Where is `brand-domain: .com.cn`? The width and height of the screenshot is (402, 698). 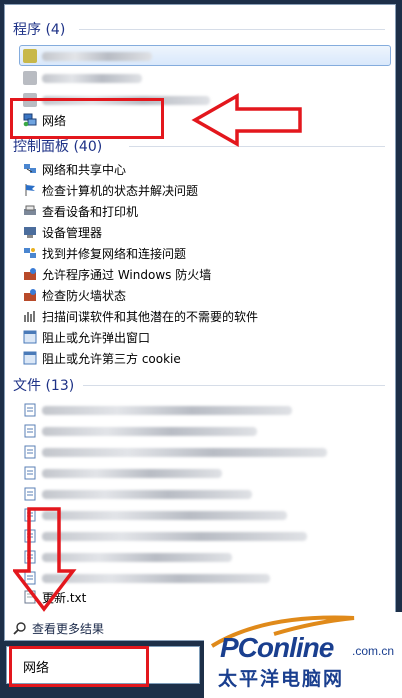
brand-domain: .com.cn is located at coordinates (373, 651).